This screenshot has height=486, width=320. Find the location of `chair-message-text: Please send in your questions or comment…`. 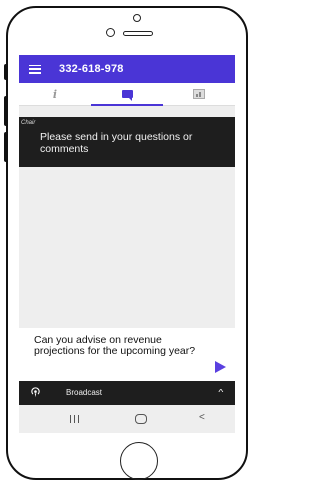

chair-message-text: Please send in your questions or comment… is located at coordinates (116, 143).